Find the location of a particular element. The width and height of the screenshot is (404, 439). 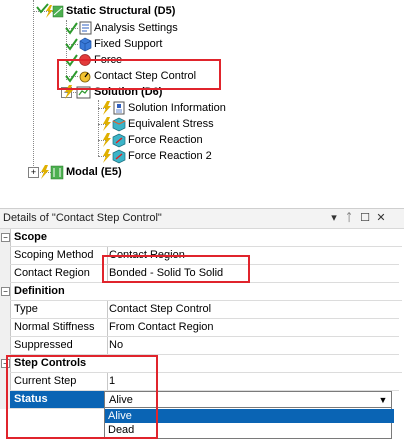

tree-line is located at coordinates (33, 86).